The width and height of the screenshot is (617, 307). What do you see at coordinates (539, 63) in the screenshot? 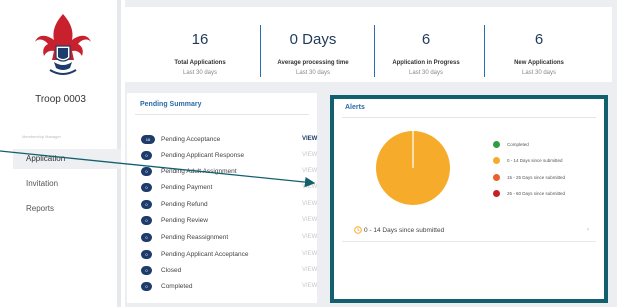
I see `stat-label: New Applications` at bounding box center [539, 63].